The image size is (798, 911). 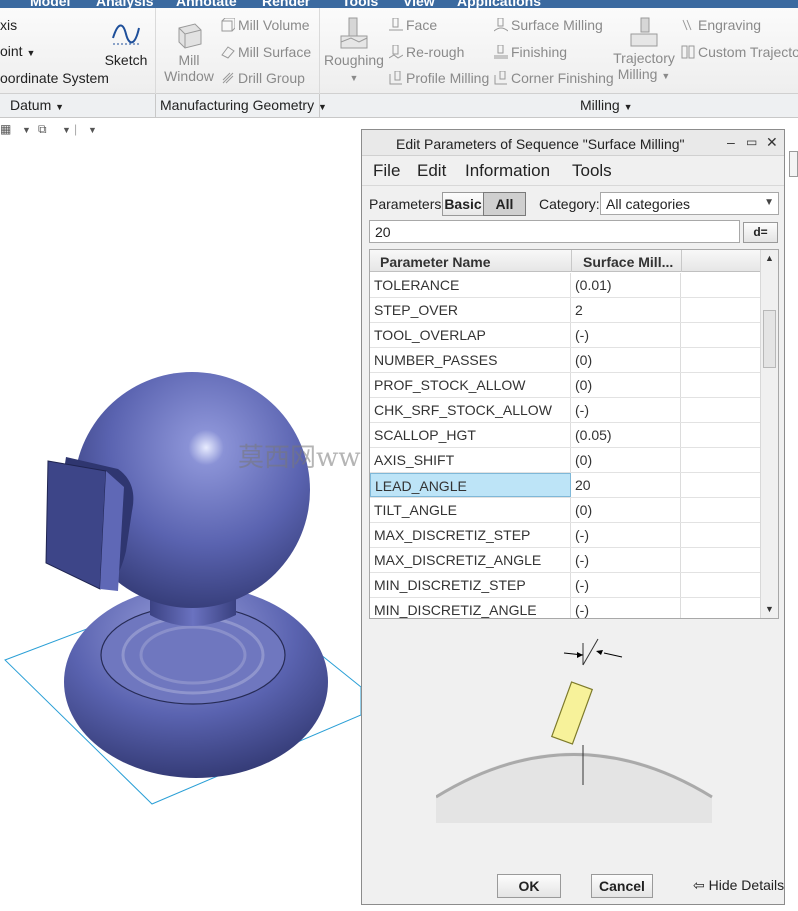 I want to click on tab-analysis: Analysis, so click(x=125, y=4).